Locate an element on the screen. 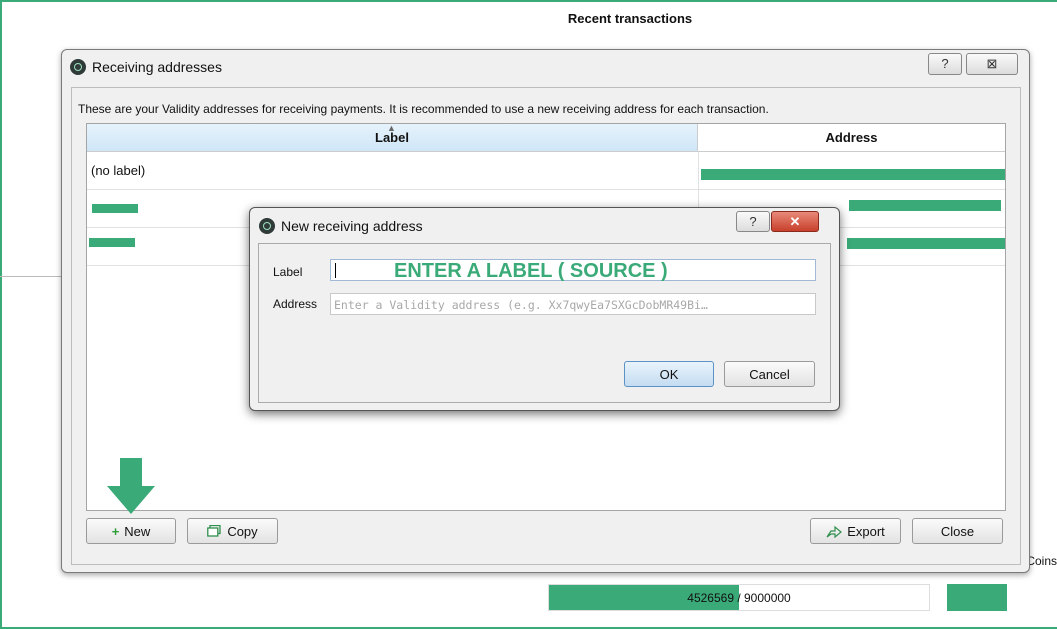  column-header-address: Address is located at coordinates (851, 138).